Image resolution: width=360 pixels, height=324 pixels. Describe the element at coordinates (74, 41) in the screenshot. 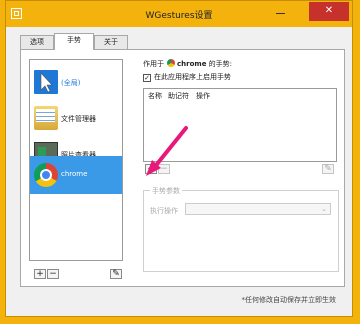

I see `tab-gestures: 手势` at that location.